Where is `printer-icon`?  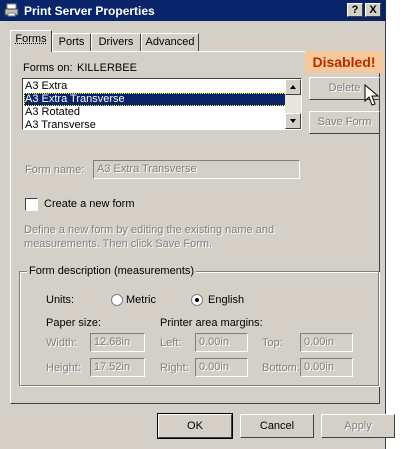 printer-icon is located at coordinates (11, 10).